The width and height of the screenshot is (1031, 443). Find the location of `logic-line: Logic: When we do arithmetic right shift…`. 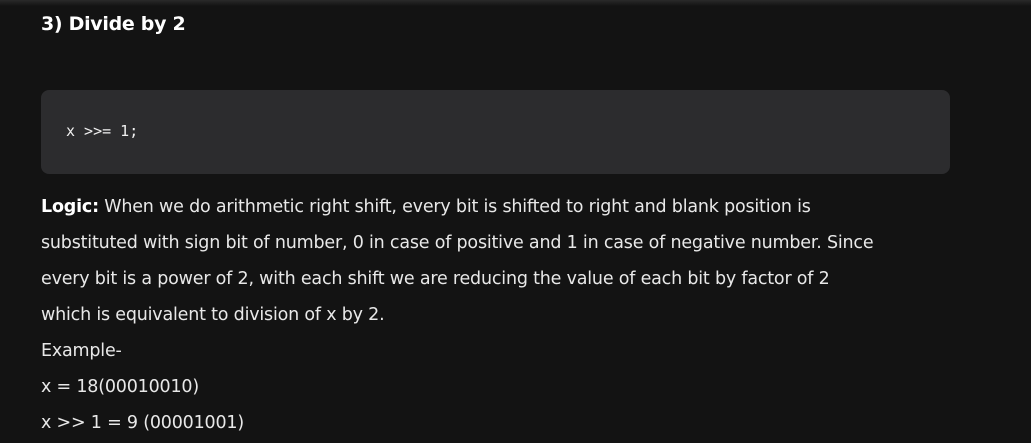

logic-line: Logic: When we do arithmetic right shift… is located at coordinates (491, 207).